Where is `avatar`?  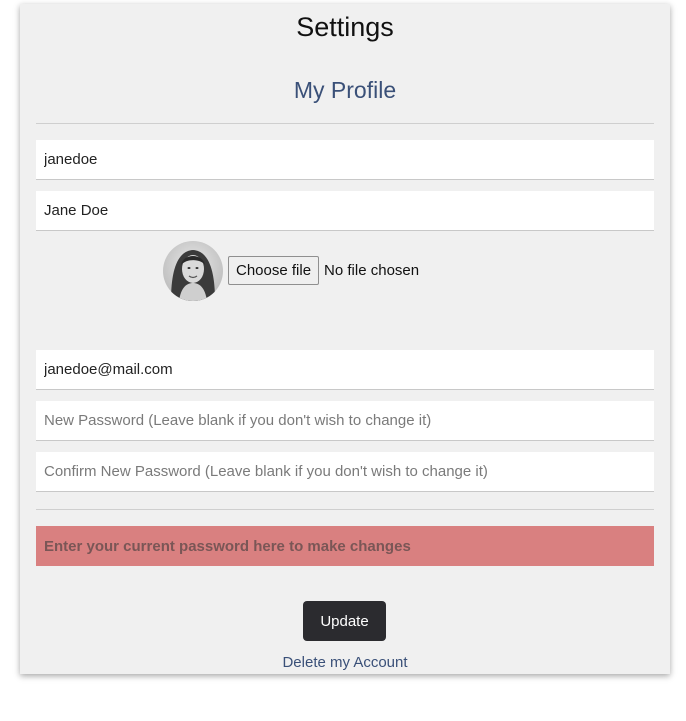
avatar is located at coordinates (193, 271).